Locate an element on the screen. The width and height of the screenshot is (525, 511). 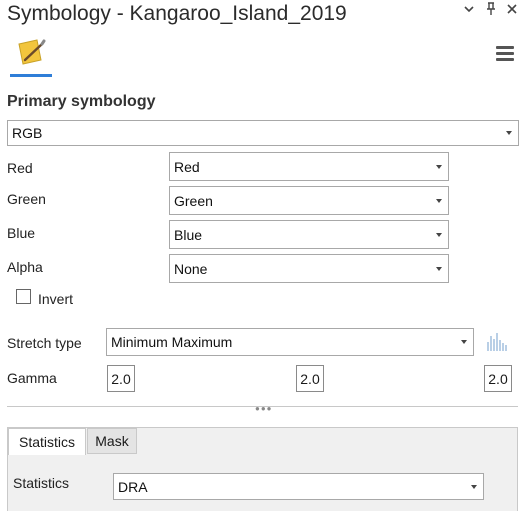
gamma-green-input: 2.0 is located at coordinates (310, 378).